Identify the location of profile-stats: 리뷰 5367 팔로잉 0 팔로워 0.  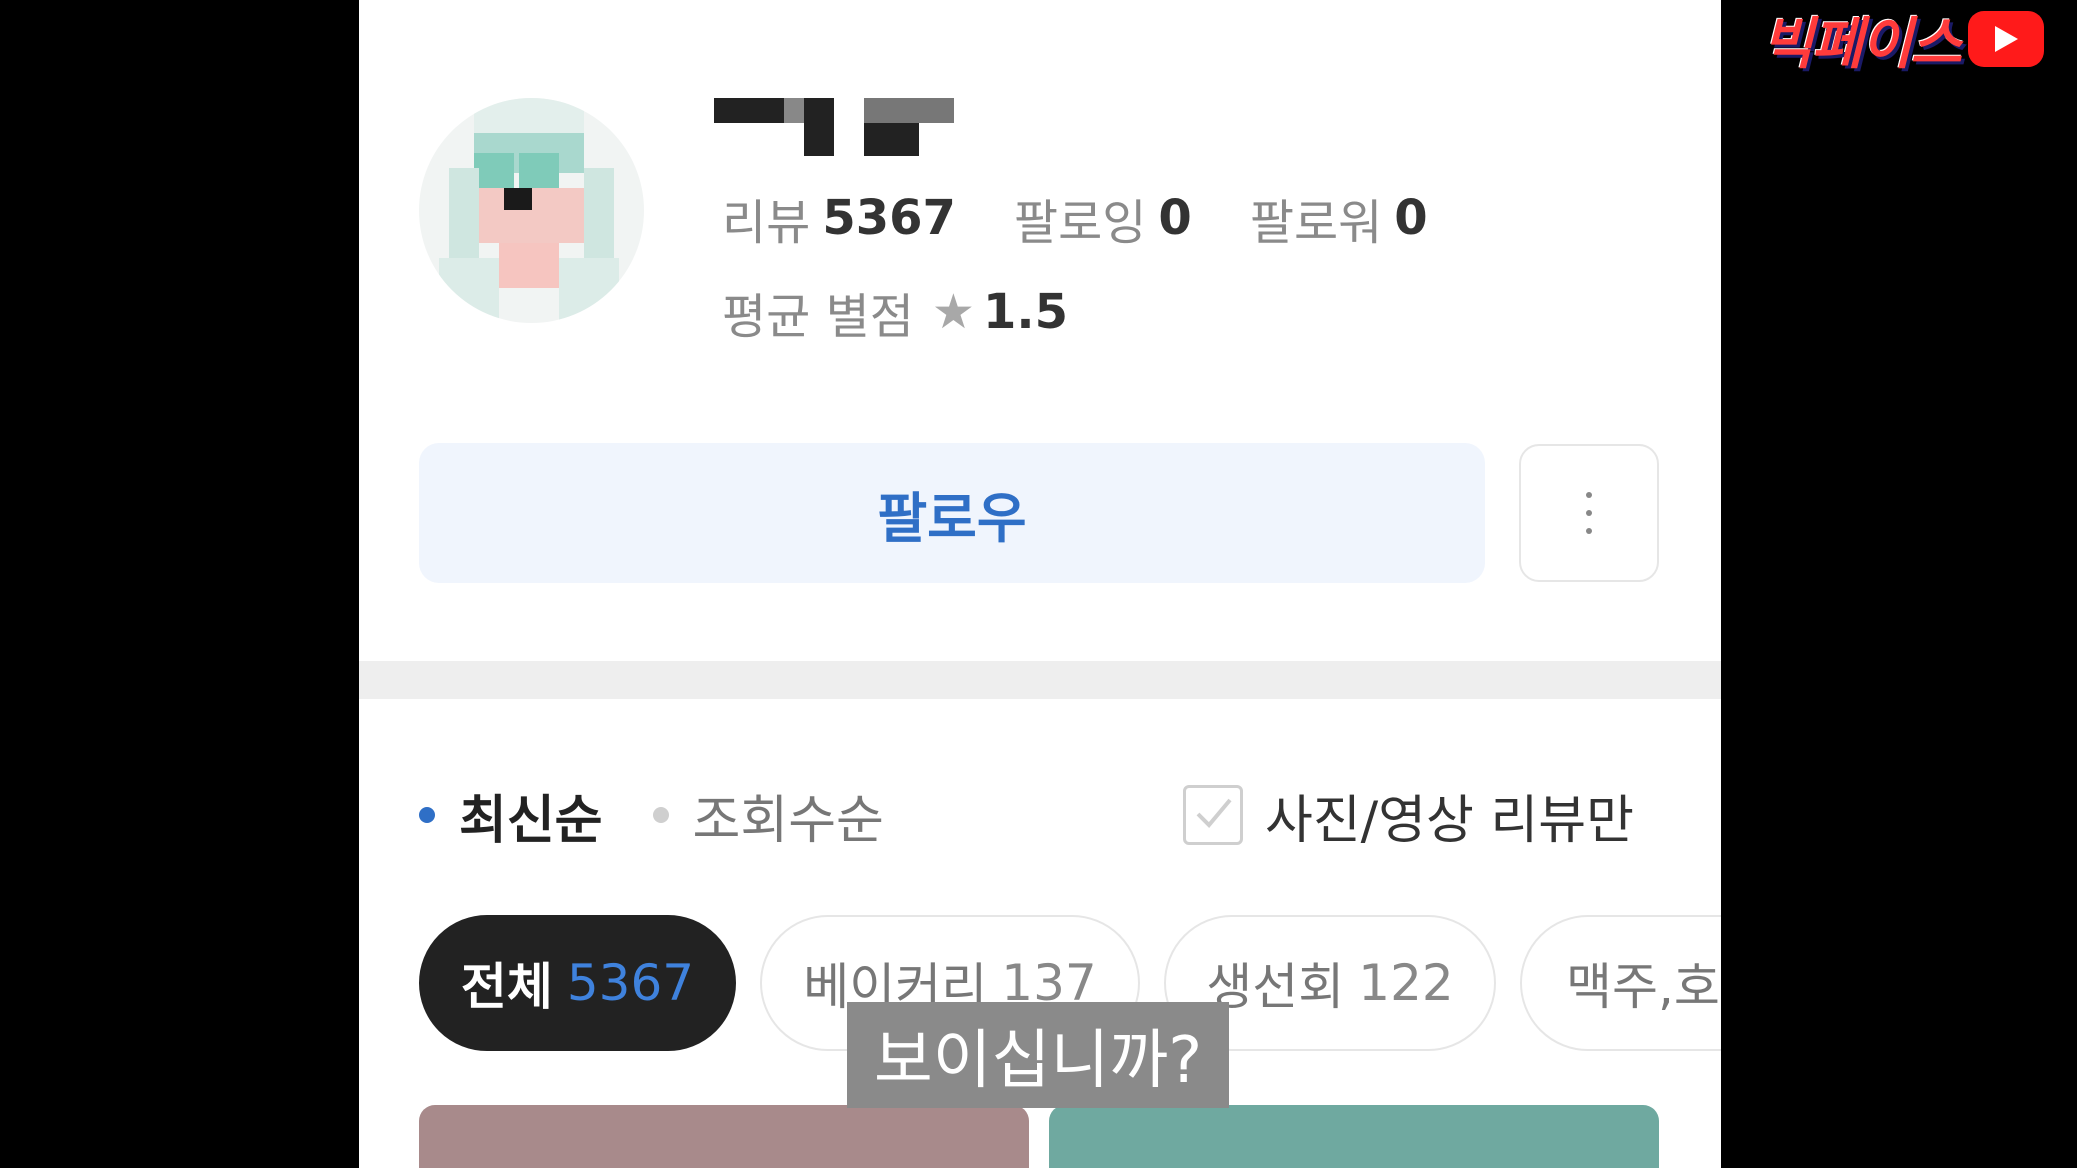
(1104, 219).